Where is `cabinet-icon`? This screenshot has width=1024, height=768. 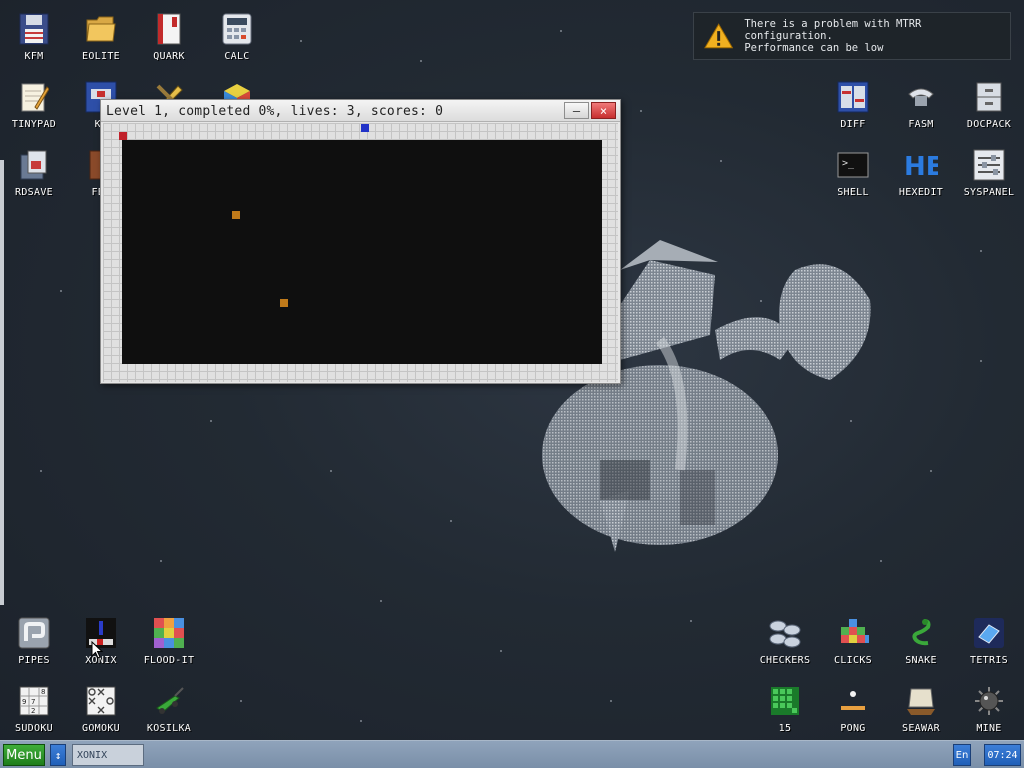 cabinet-icon is located at coordinates (989, 97).